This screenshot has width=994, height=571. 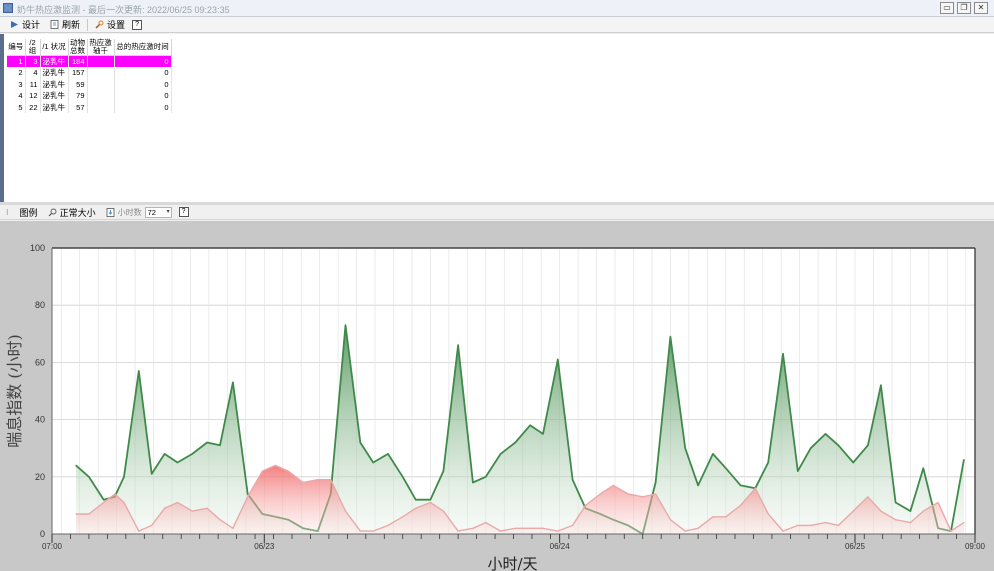 What do you see at coordinates (947, 8) in the screenshot?
I see `minimize-button: ▭` at bounding box center [947, 8].